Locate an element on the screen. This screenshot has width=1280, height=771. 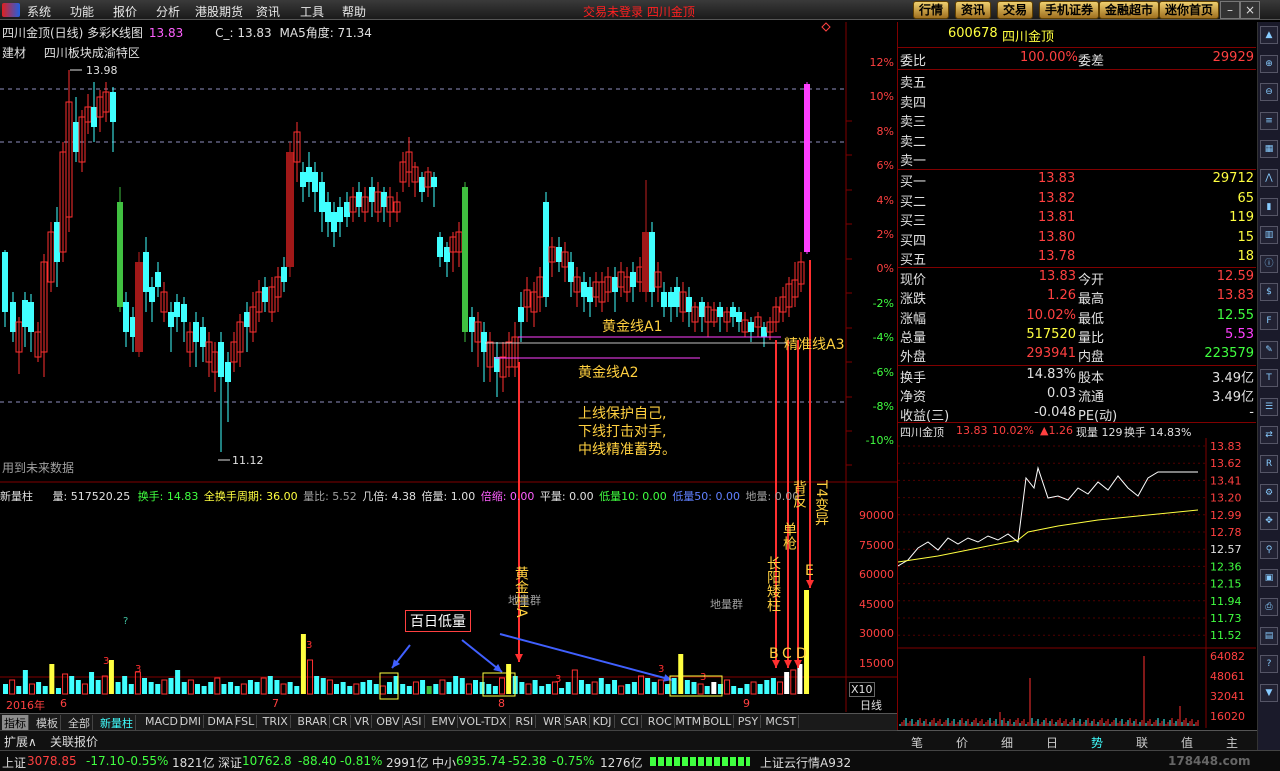
scroll-up-icon: ▲ is located at coordinates (1269, 35).